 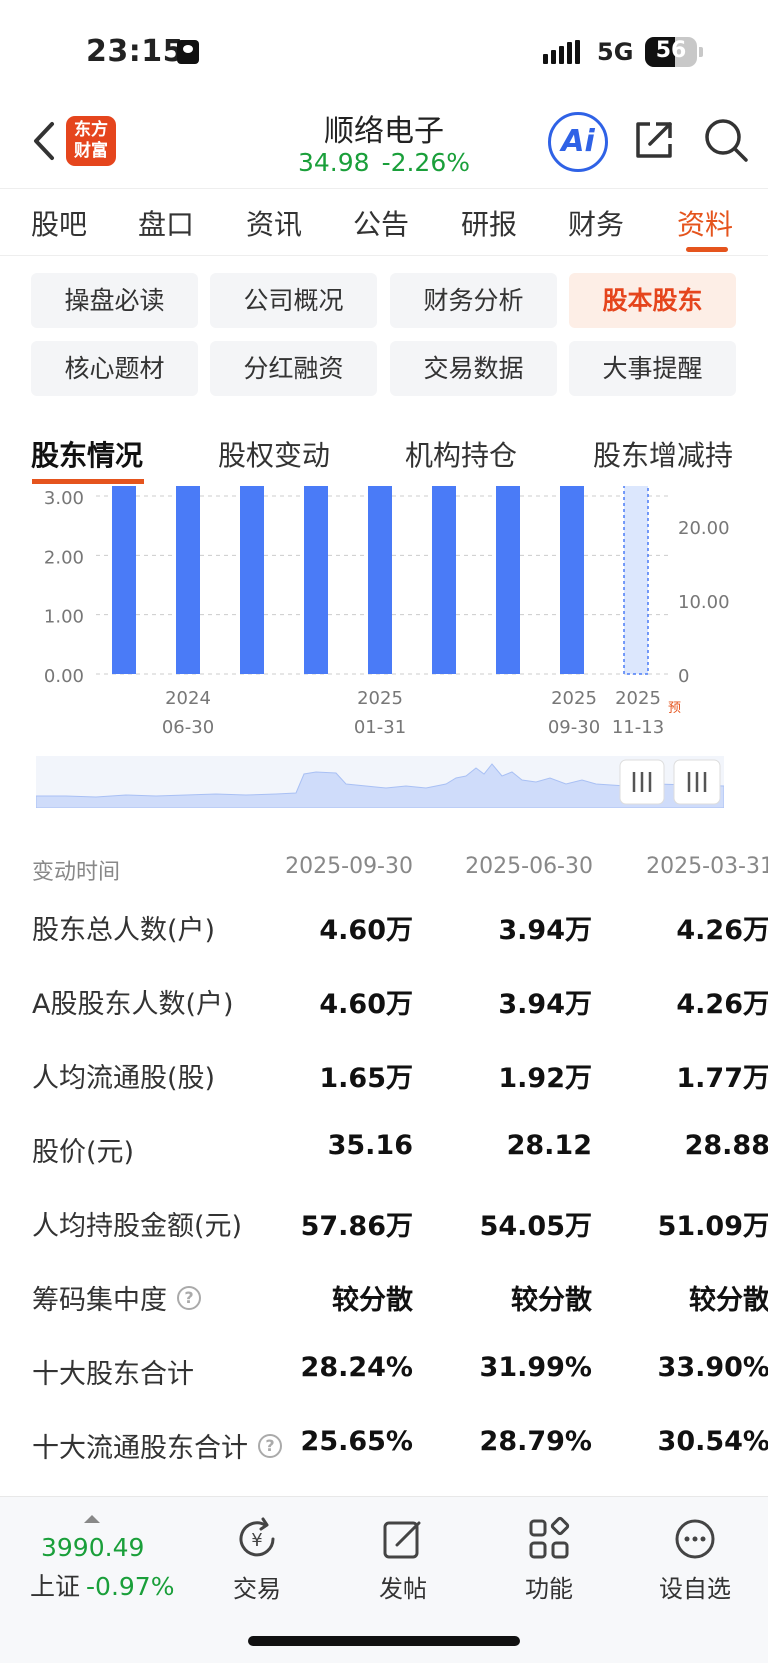 I want to click on share-icon, so click(x=654, y=140).